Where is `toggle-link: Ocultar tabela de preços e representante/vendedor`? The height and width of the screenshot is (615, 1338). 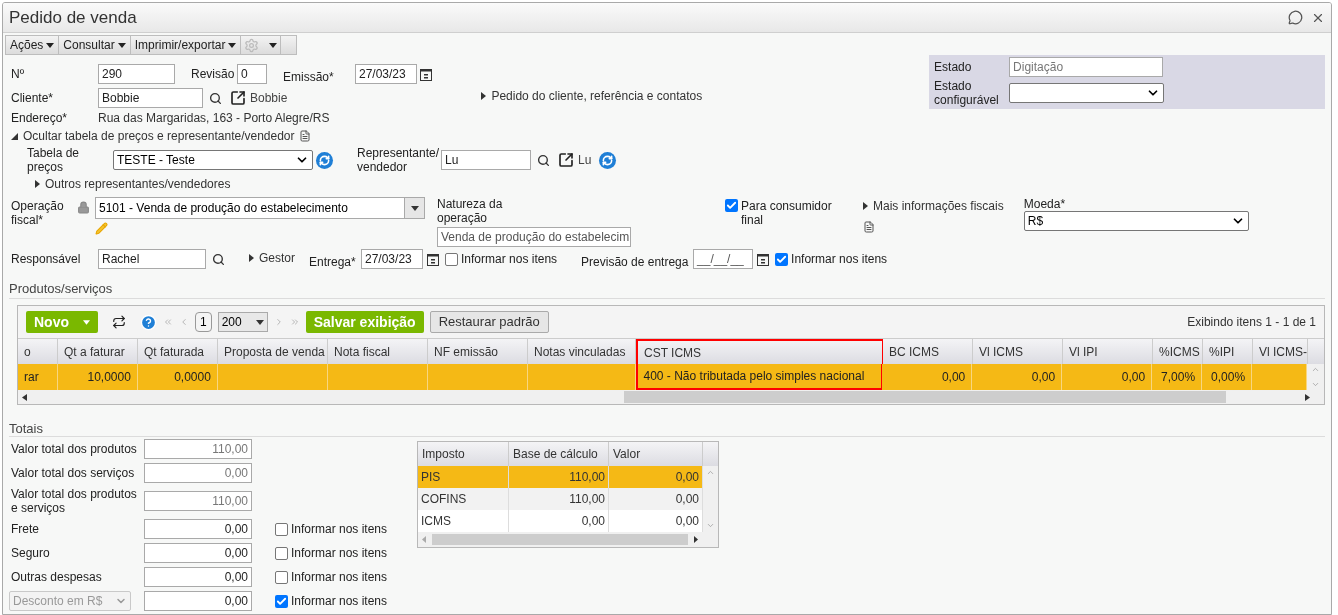 toggle-link: Ocultar tabela de preços e representante/vendedor is located at coordinates (159, 136).